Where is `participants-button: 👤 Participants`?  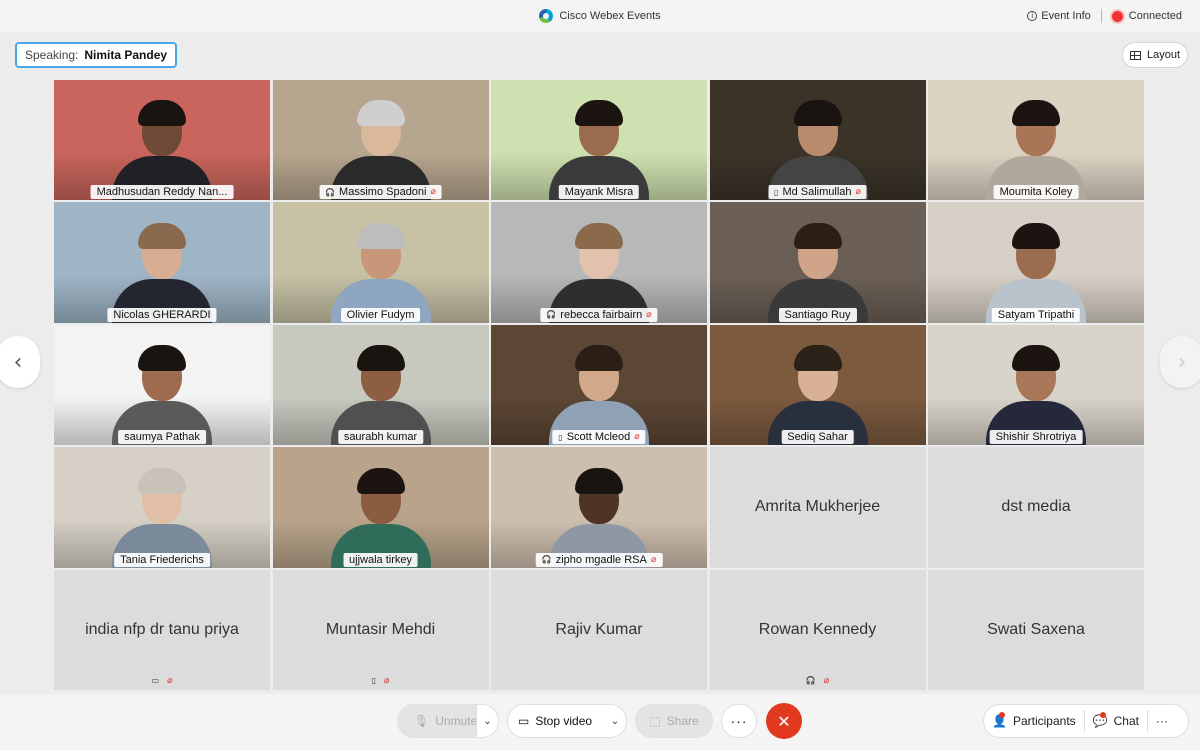
participants-button: 👤 Participants is located at coordinates (1034, 721).